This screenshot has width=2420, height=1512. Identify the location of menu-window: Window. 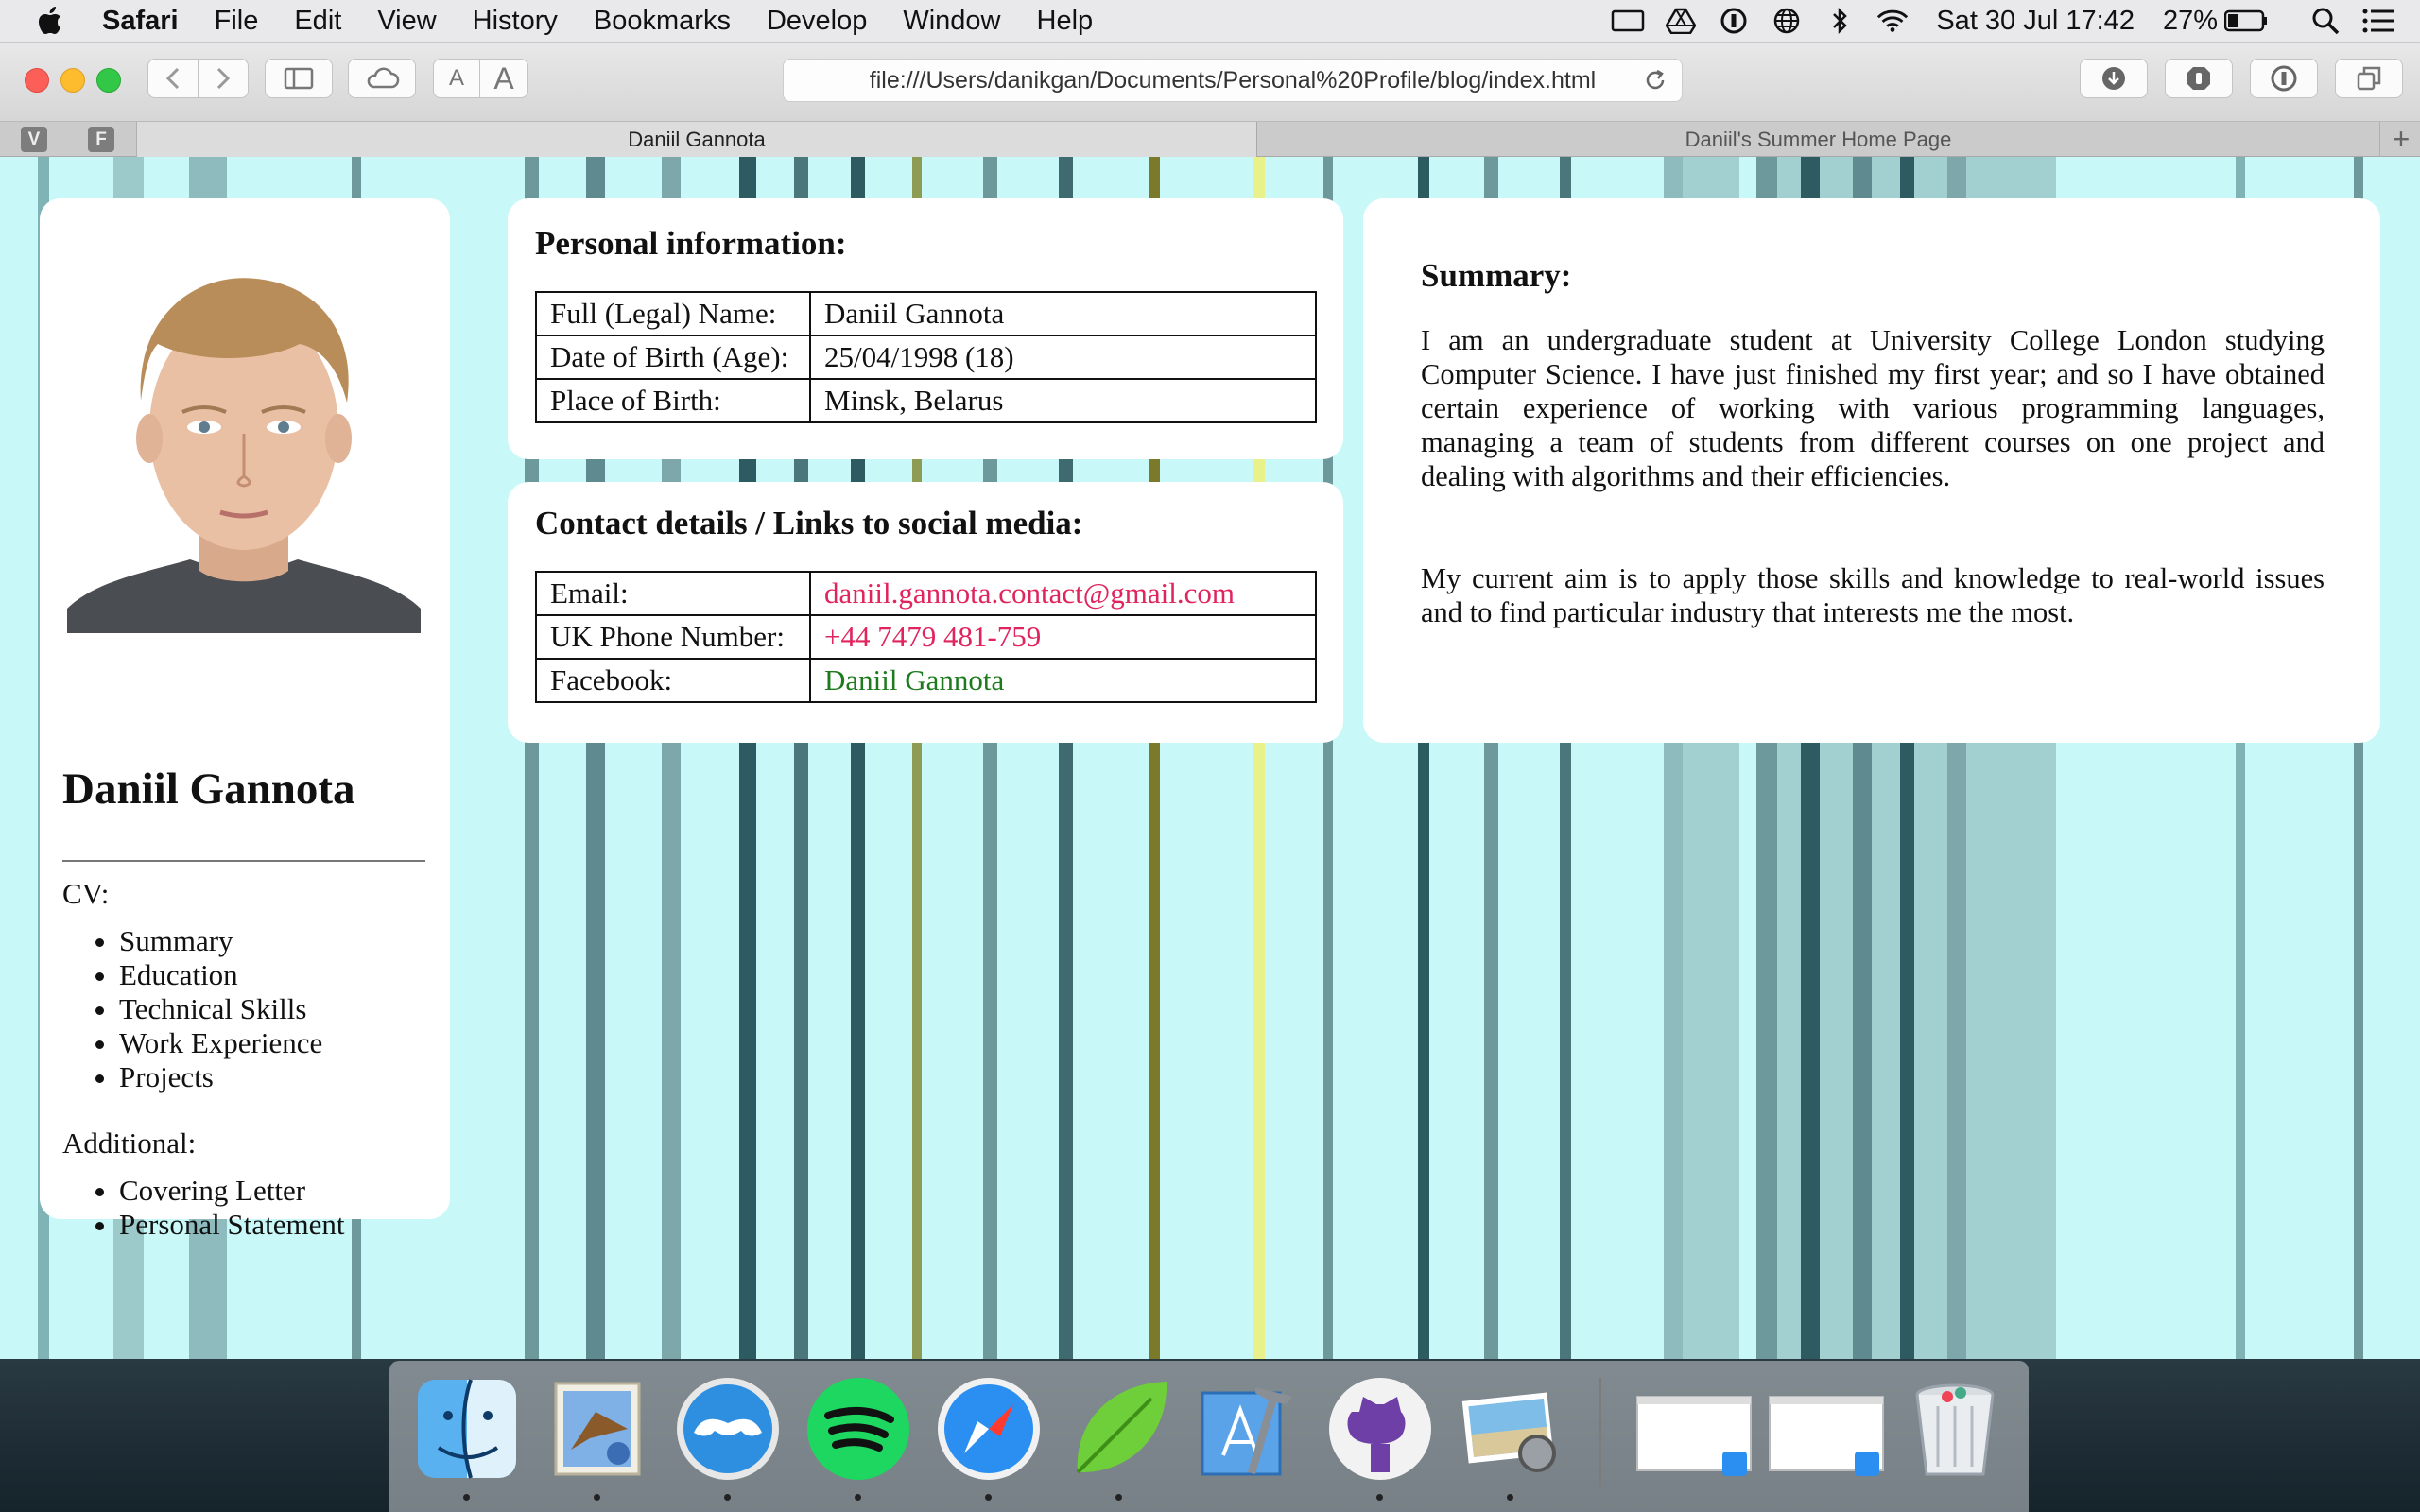
(952, 21).